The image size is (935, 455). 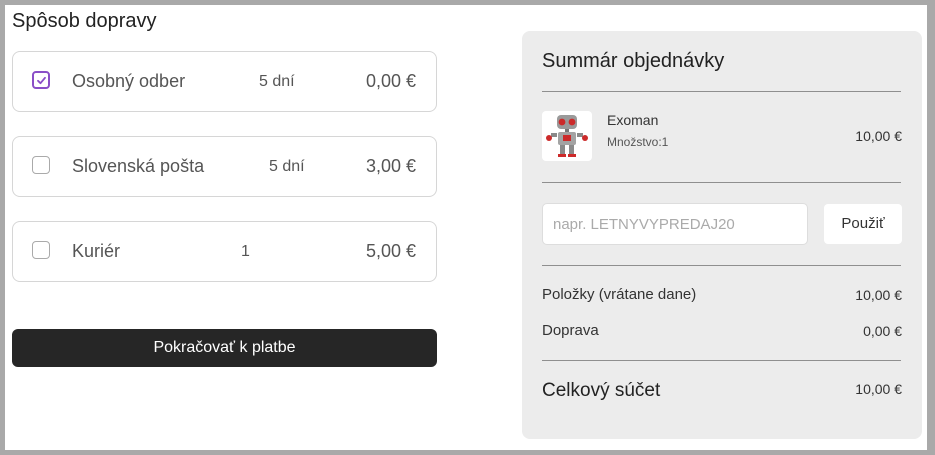 I want to click on shipping-option-personal-pickup: Osobný odber 5 dní 0,00 €, so click(x=224, y=81).